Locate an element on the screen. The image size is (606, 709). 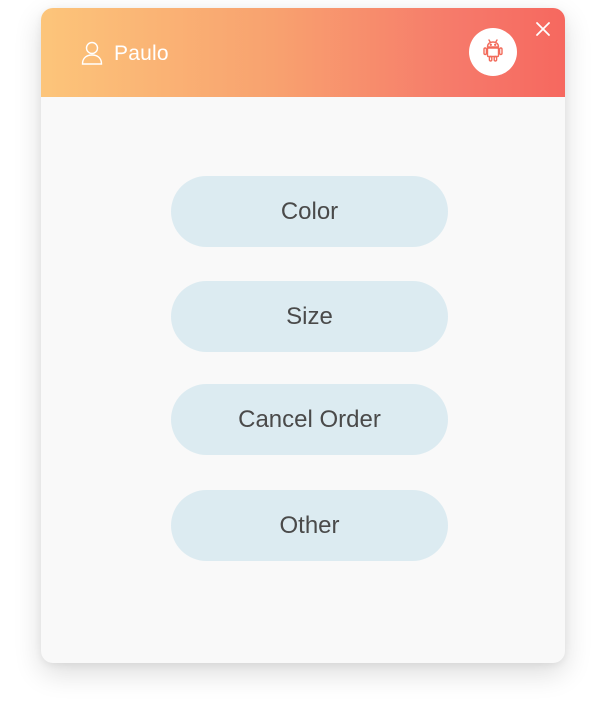
option-color-button: Color is located at coordinates (309, 211).